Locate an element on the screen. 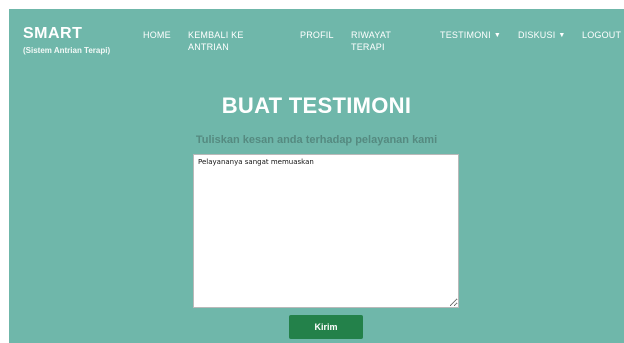 The width and height of the screenshot is (624, 343). page-title: BUAT TESTIMONI is located at coordinates (316, 105).